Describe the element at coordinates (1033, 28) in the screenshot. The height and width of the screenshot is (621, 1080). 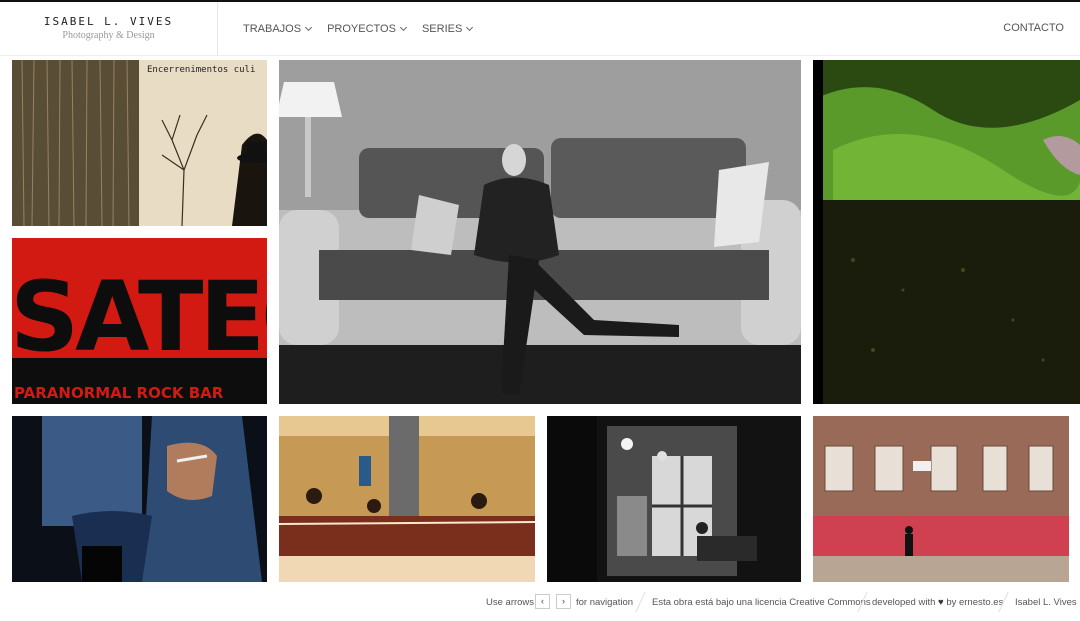
I see `nav-contacto: CONTACTO` at that location.